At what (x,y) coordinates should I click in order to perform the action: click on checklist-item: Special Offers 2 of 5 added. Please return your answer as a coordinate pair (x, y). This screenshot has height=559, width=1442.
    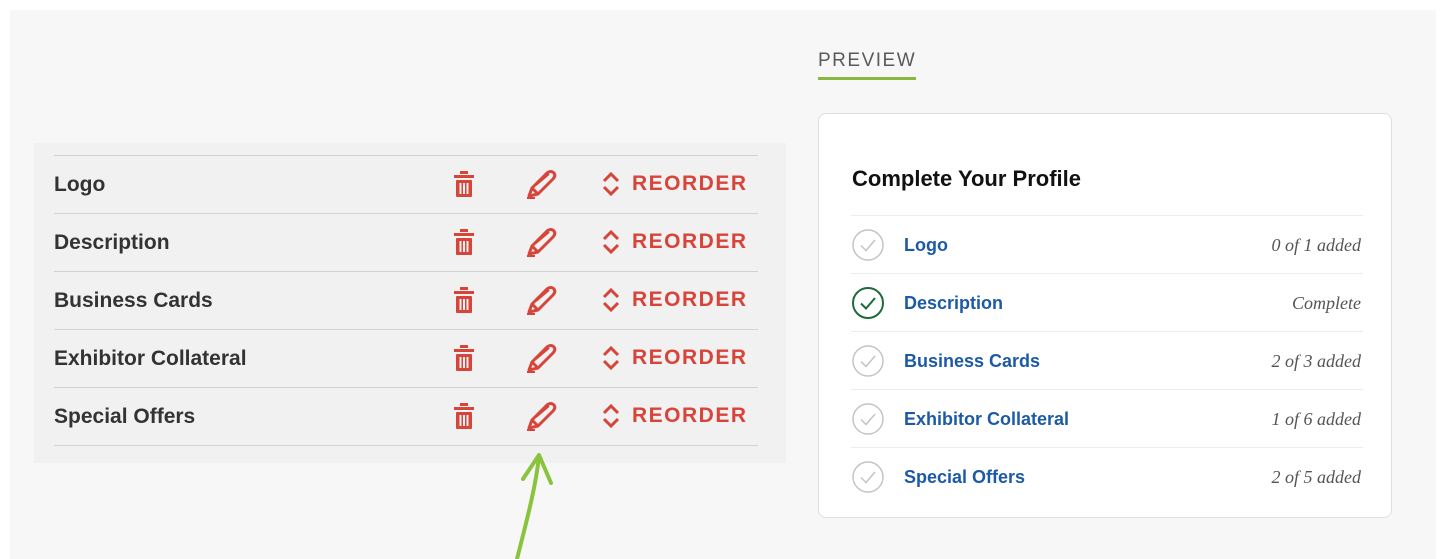
    Looking at the image, I should click on (1107, 476).